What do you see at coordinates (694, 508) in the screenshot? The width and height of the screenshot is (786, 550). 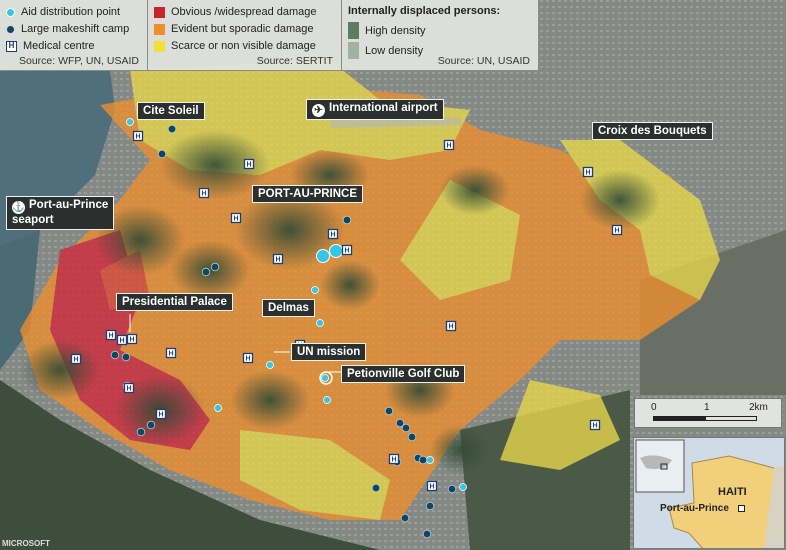 I see `inset-city-label: Port-au-Prince` at bounding box center [694, 508].